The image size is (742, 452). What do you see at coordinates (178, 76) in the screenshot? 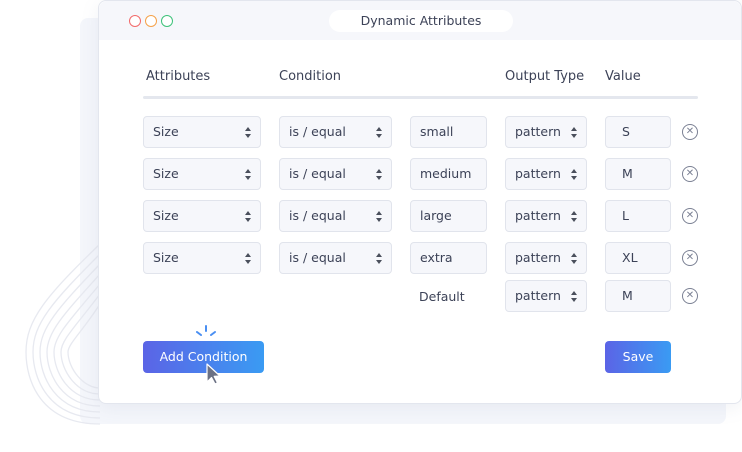
I see `header-attributes: Attributes` at bounding box center [178, 76].